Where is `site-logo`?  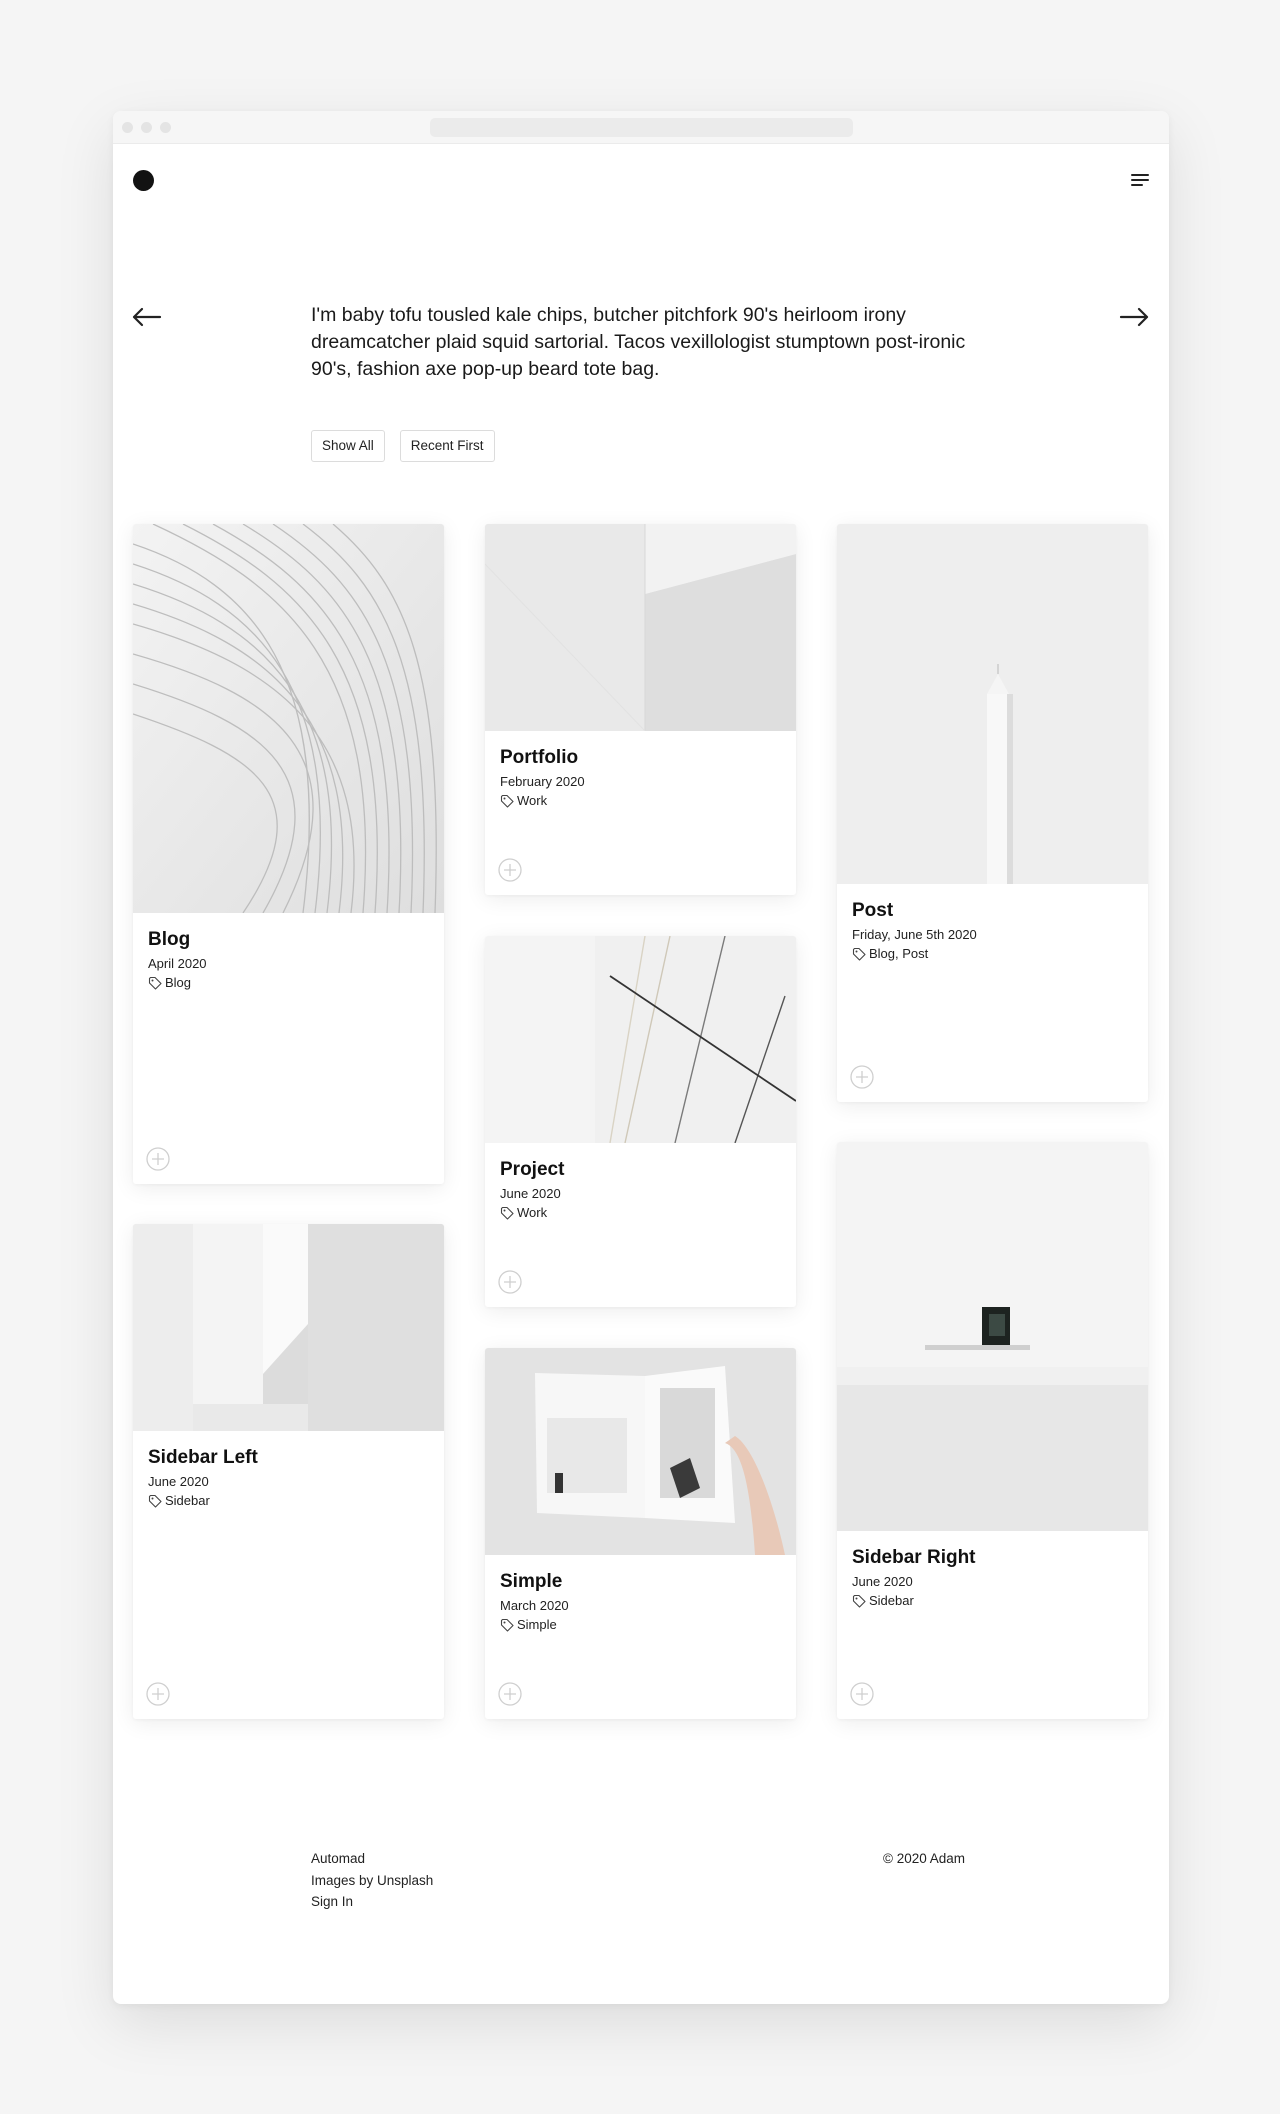
site-logo is located at coordinates (143, 180).